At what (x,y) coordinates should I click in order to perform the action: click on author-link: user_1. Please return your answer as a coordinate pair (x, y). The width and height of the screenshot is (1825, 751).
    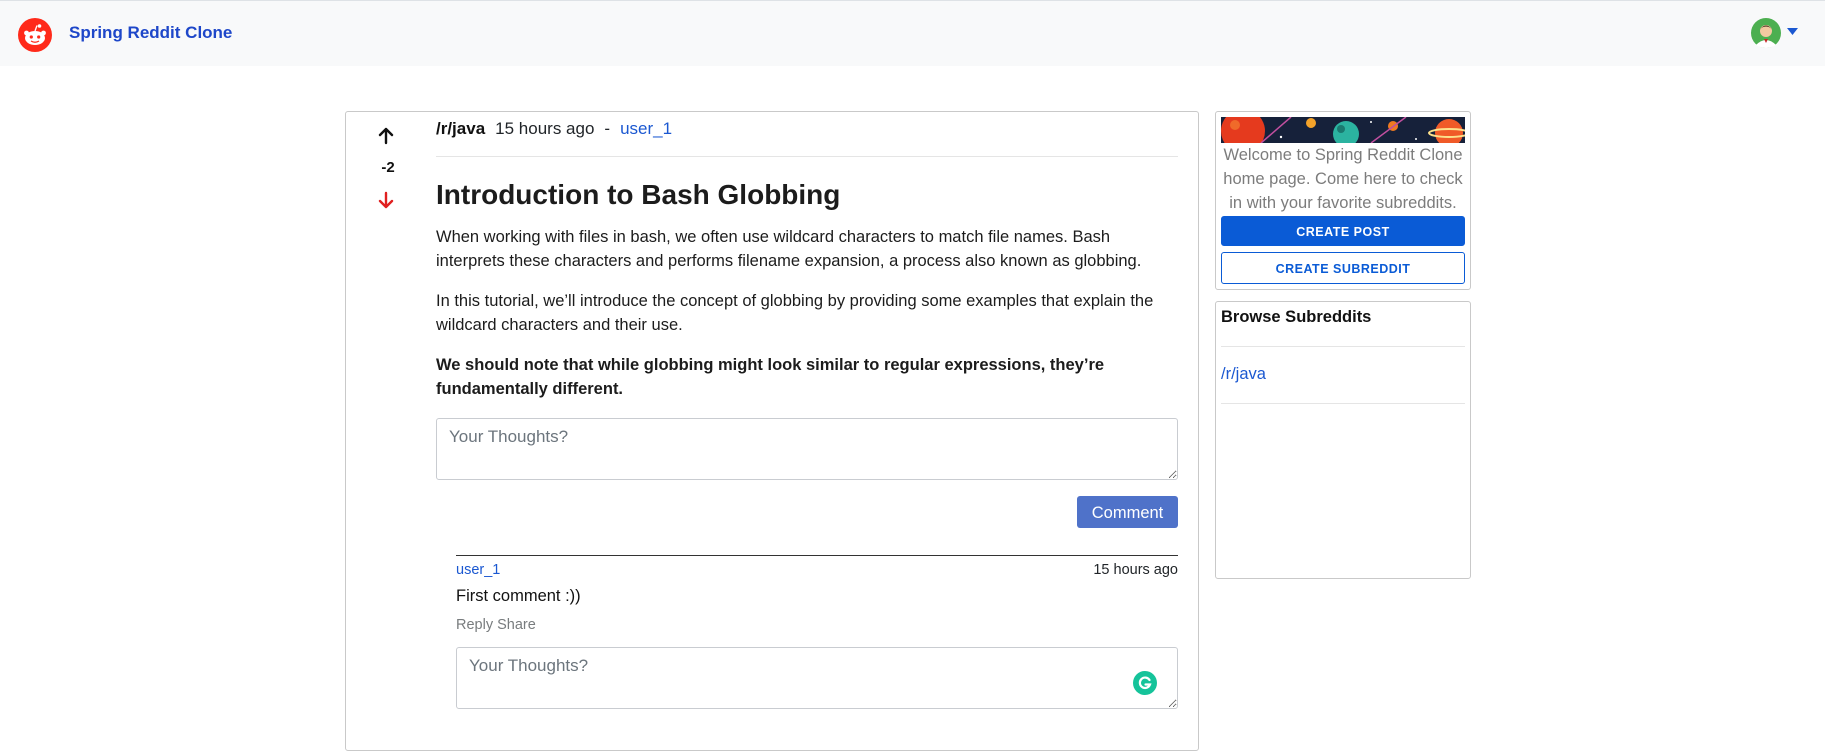
    Looking at the image, I should click on (646, 128).